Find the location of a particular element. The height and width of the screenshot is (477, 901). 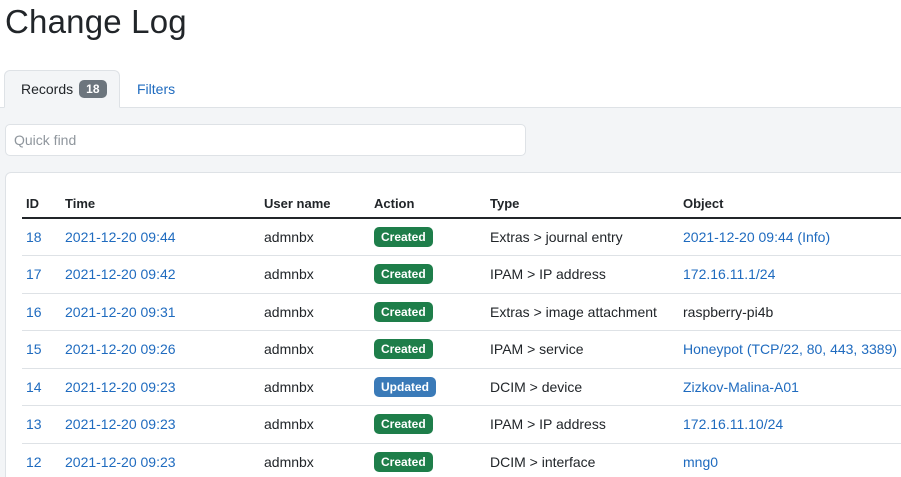

header-user-name: User name is located at coordinates (315, 204).